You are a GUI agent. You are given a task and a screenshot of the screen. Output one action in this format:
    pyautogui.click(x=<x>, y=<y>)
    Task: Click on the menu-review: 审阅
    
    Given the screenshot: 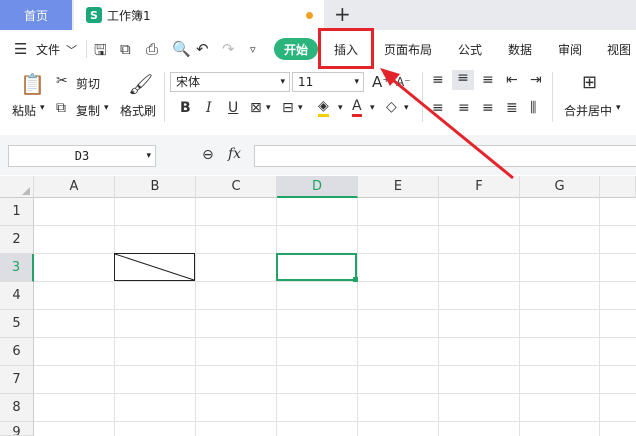 What is the action you would take?
    pyautogui.click(x=570, y=49)
    